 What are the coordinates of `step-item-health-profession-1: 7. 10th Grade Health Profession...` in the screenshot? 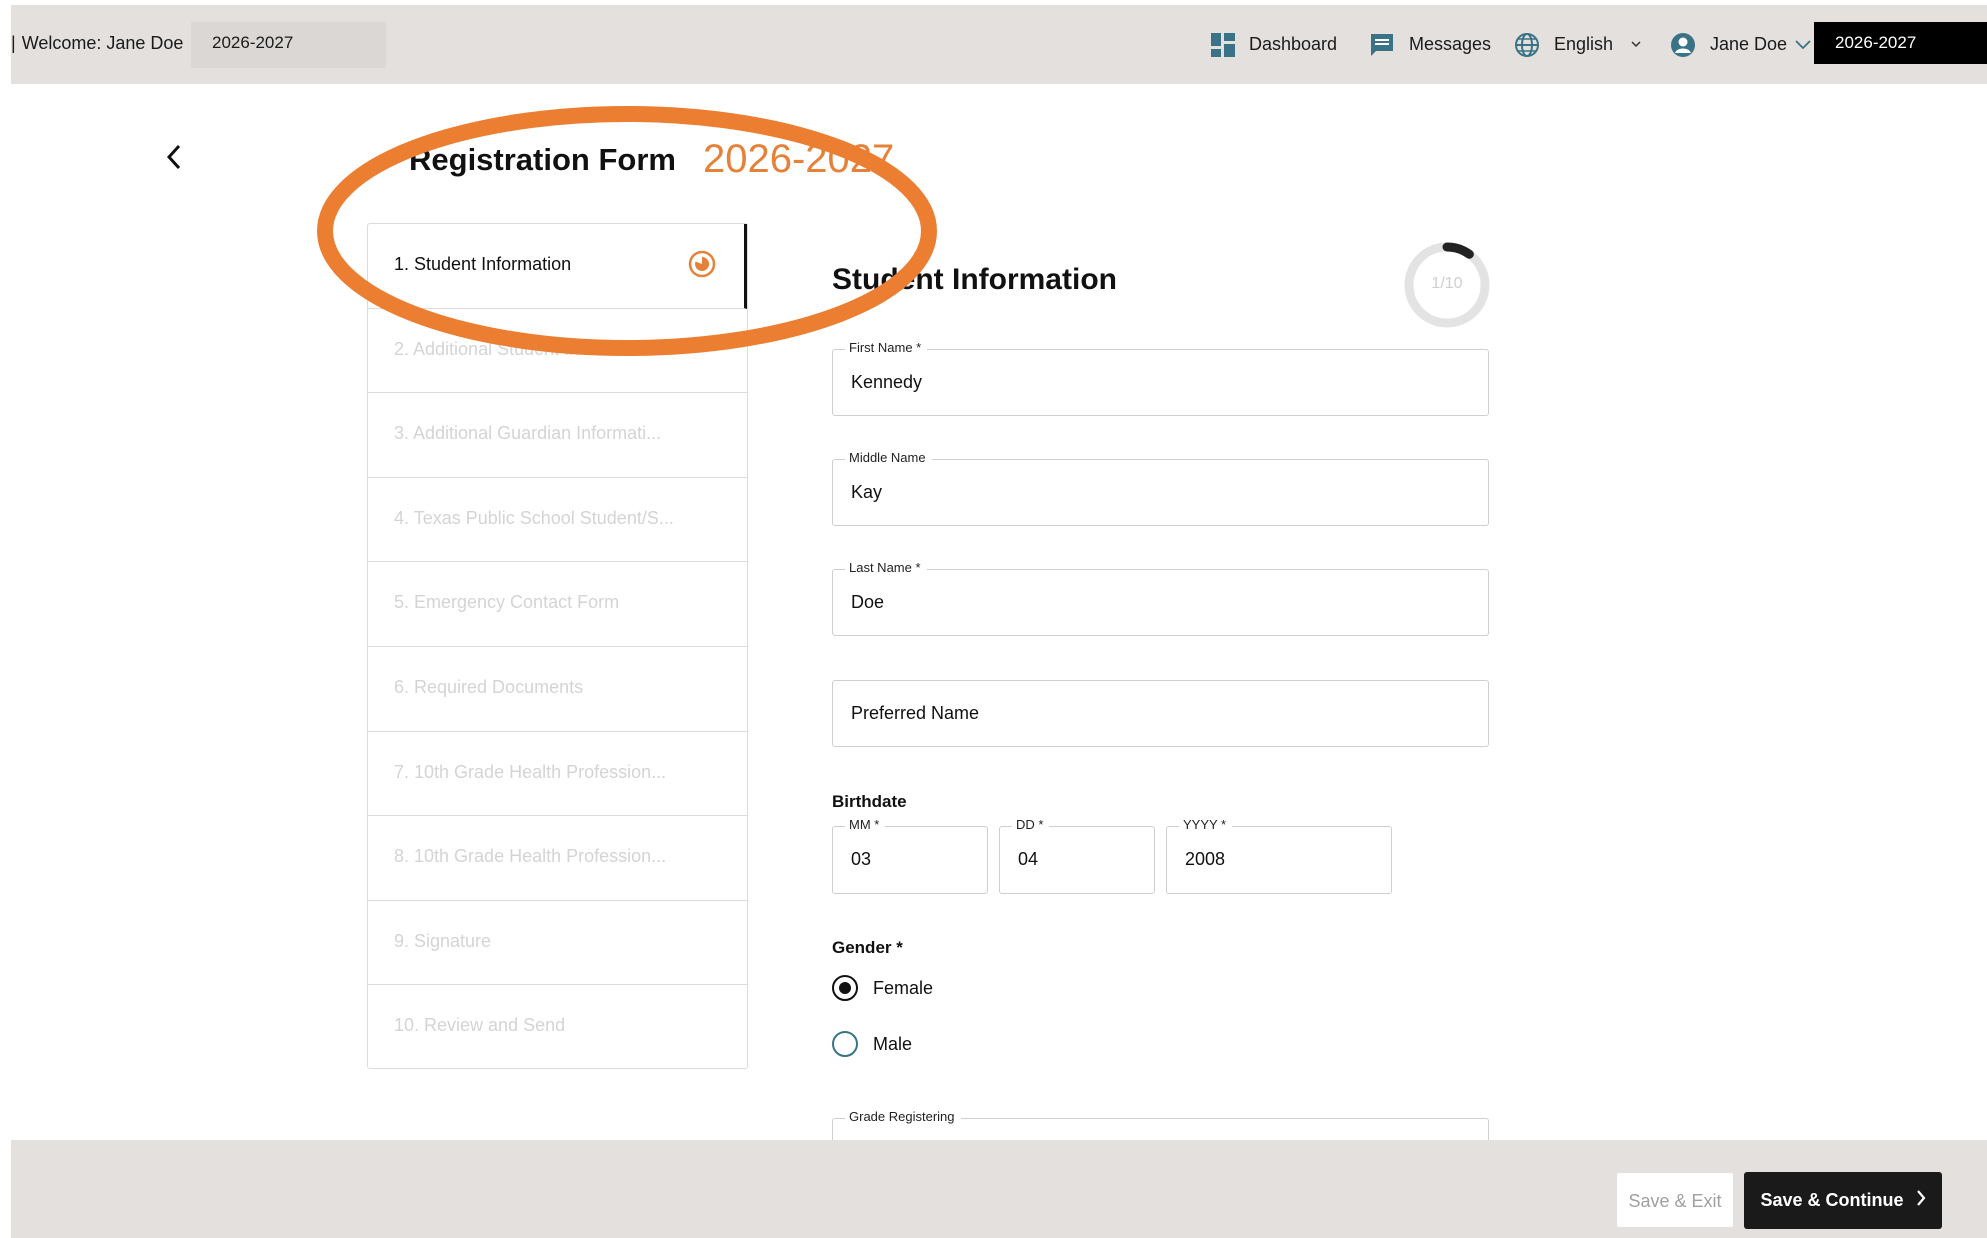 It's located at (557, 774).